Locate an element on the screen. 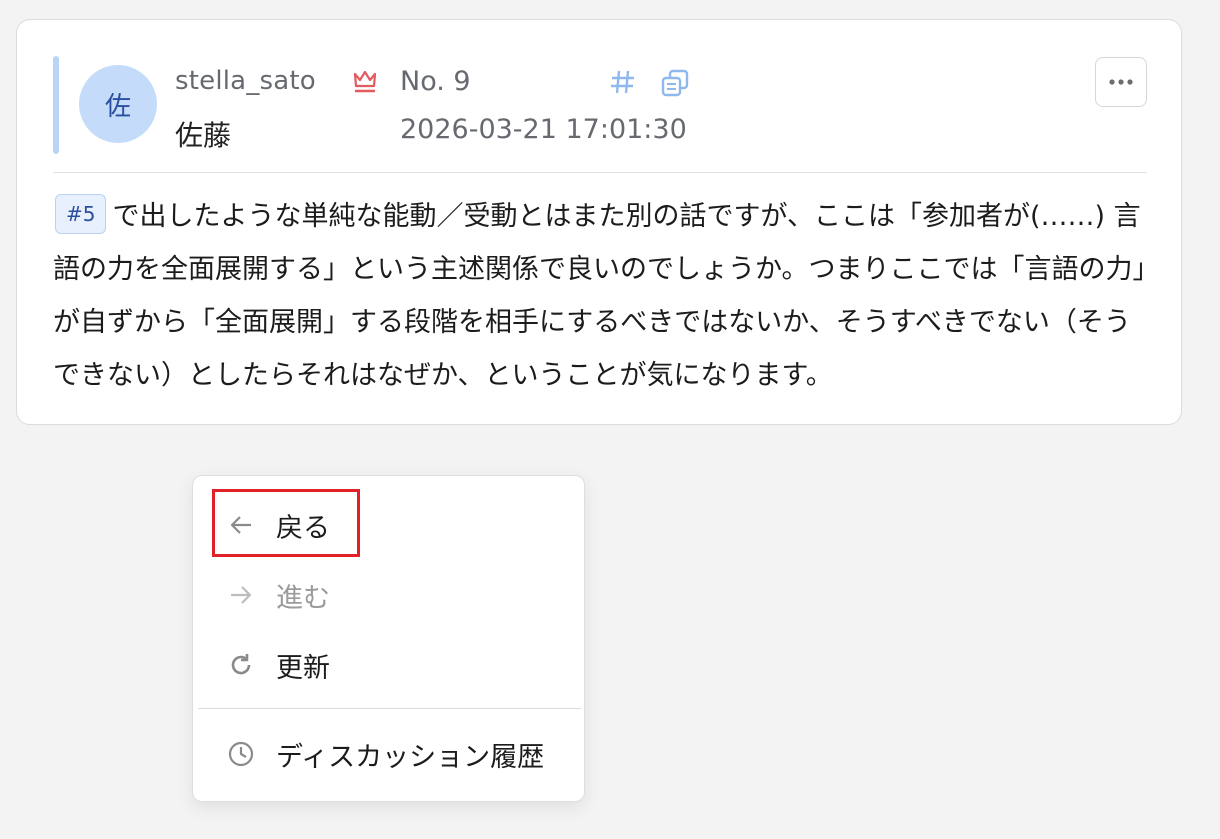  header-divider is located at coordinates (600, 172).